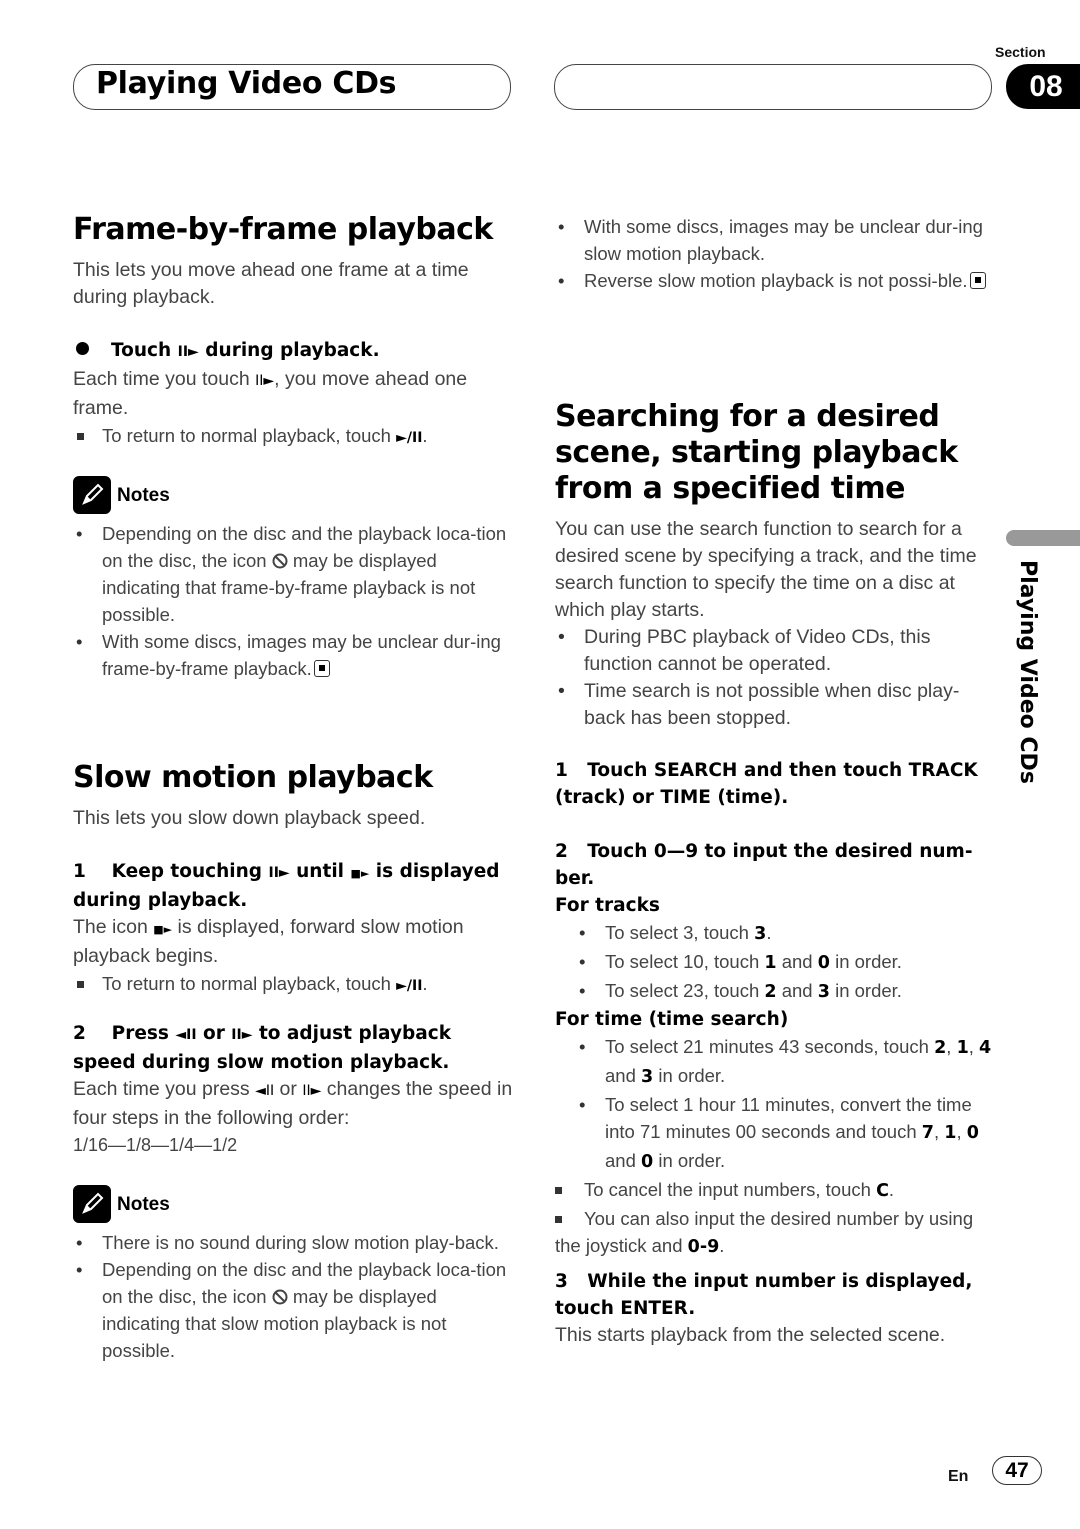  Describe the element at coordinates (155, 1145) in the screenshot. I see `speed-order: 1/16—1/8—1/4—1/2` at that location.